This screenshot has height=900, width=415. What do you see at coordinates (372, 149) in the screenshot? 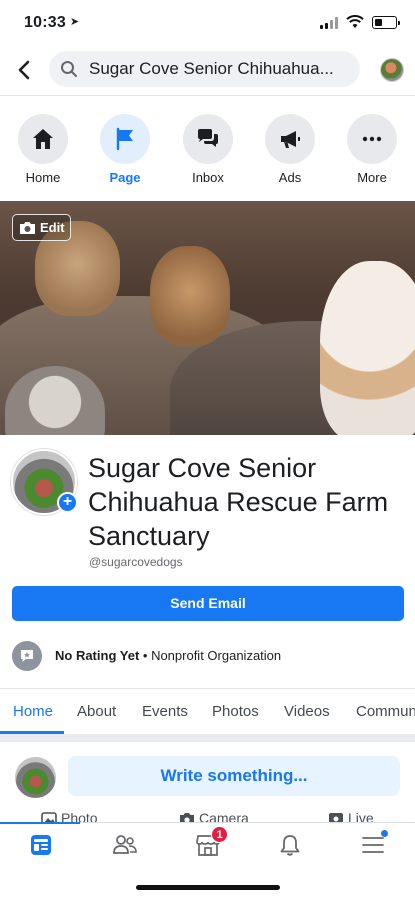
I see `action-more: More` at bounding box center [372, 149].